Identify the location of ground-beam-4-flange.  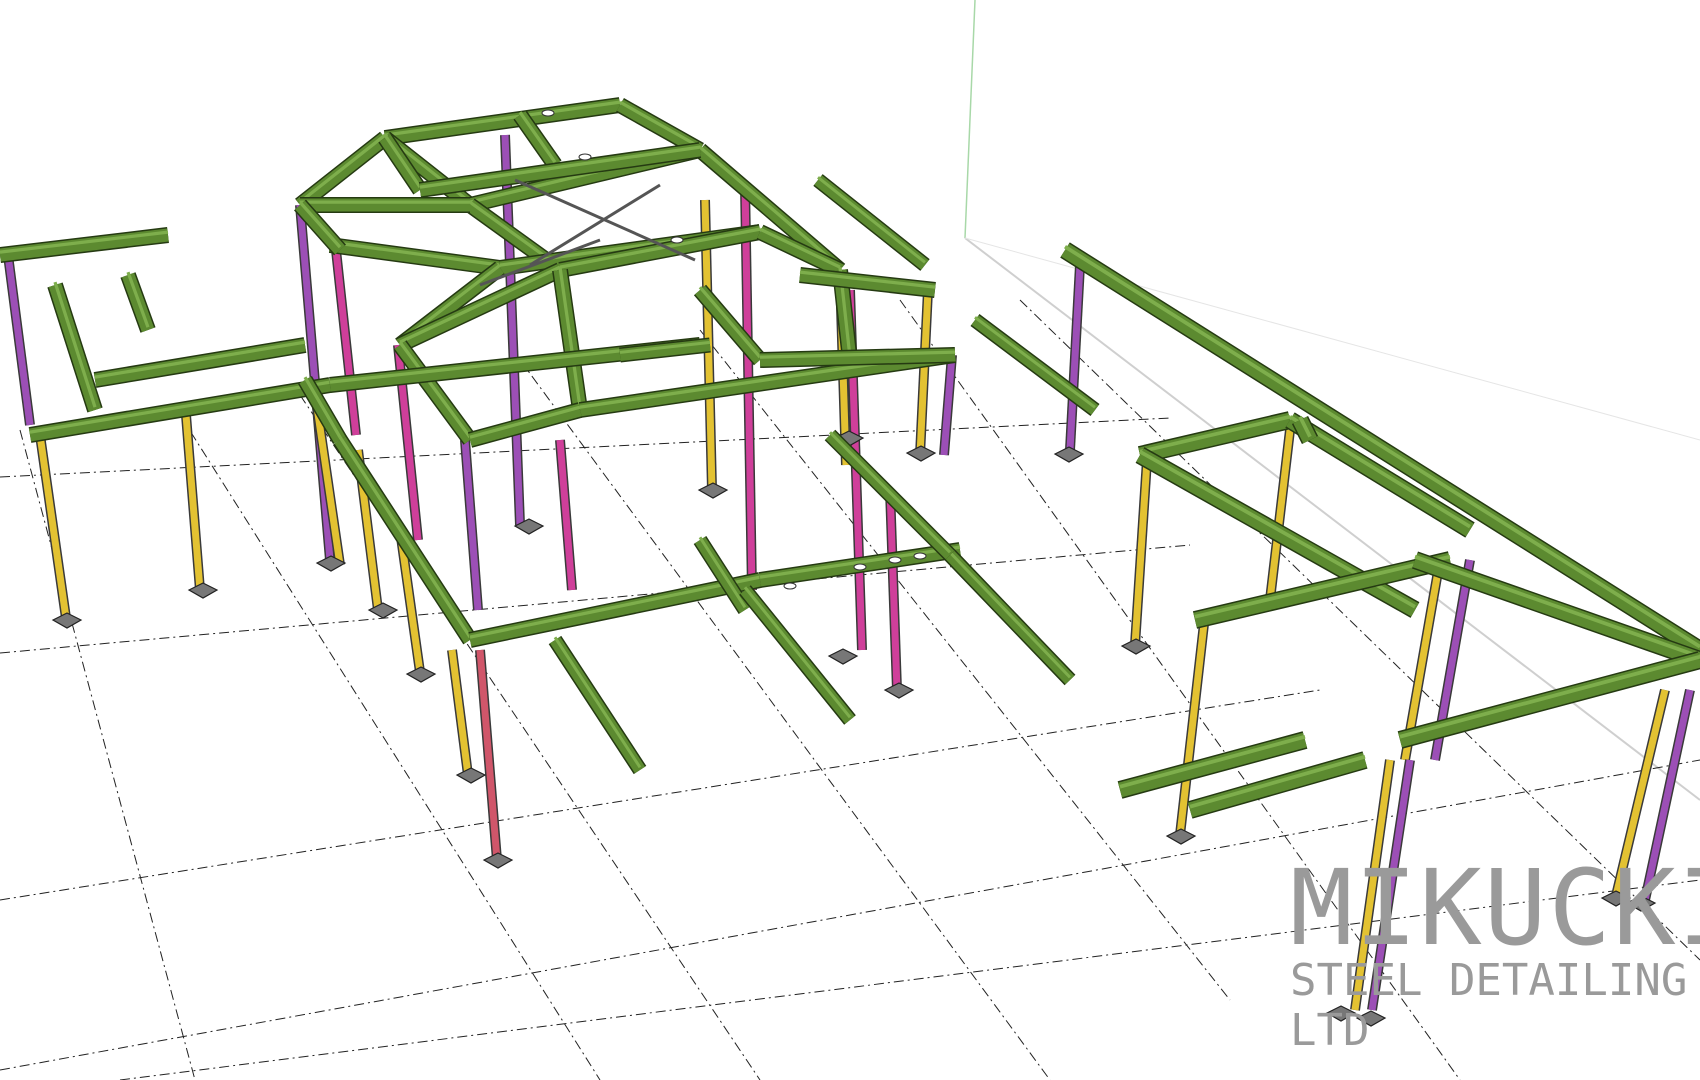
(1010, 615).